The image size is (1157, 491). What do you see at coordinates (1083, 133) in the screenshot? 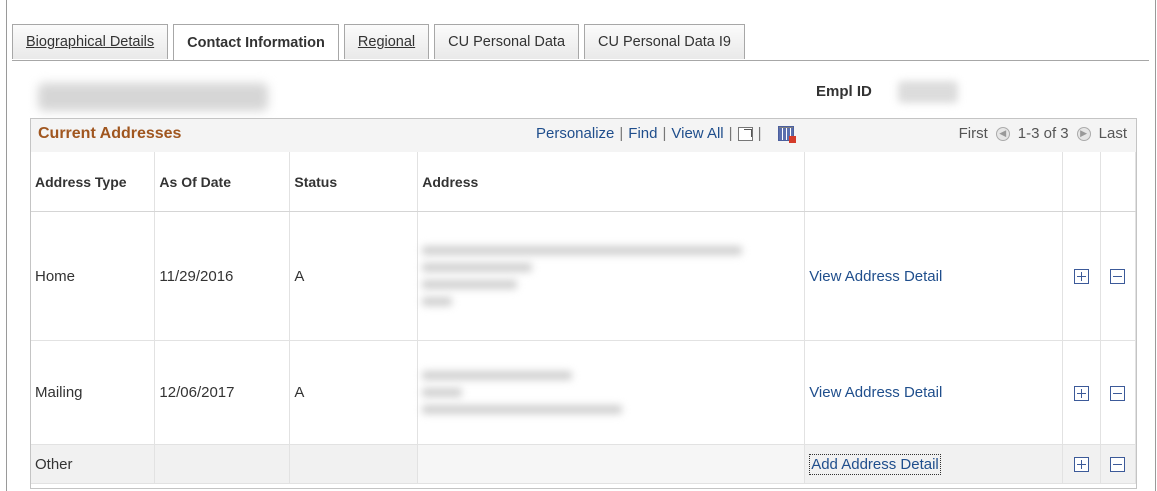
I see `next-icon: ▶` at bounding box center [1083, 133].